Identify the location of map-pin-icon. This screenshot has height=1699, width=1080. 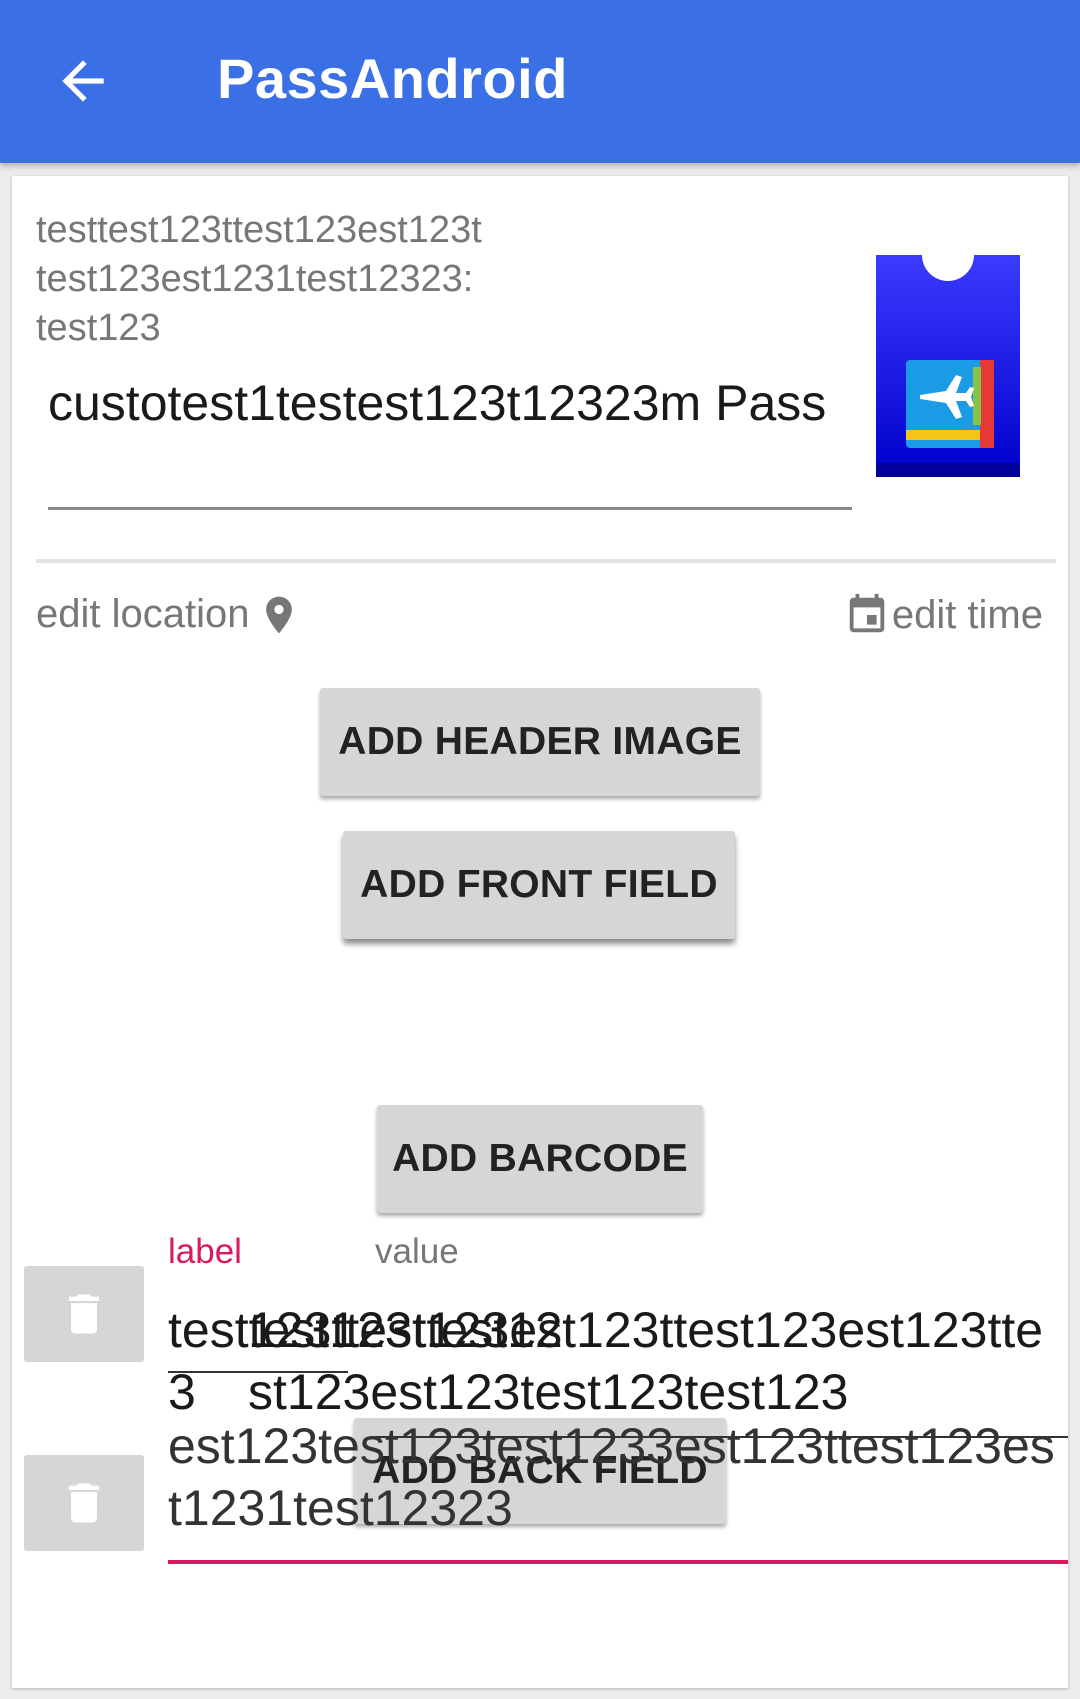
(279, 614).